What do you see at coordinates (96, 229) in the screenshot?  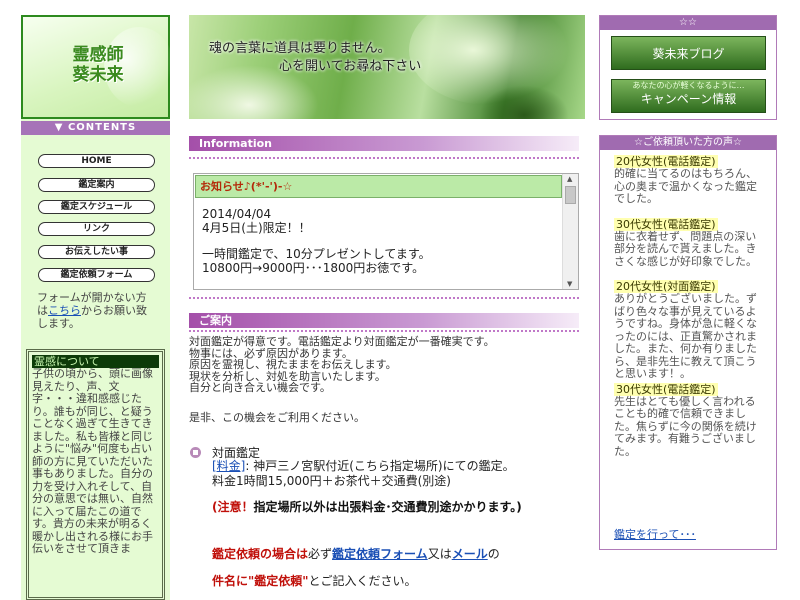 I see `nav-links-button: リンク` at bounding box center [96, 229].